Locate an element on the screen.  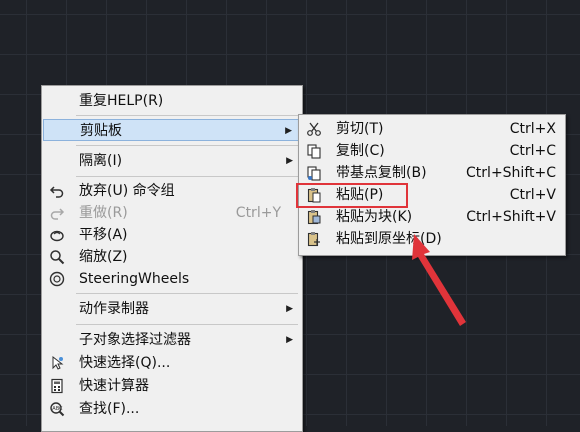
submenu-item-paste-as-block: 粘贴为块(K) Ctrl+Shift+V is located at coordinates (432, 217).